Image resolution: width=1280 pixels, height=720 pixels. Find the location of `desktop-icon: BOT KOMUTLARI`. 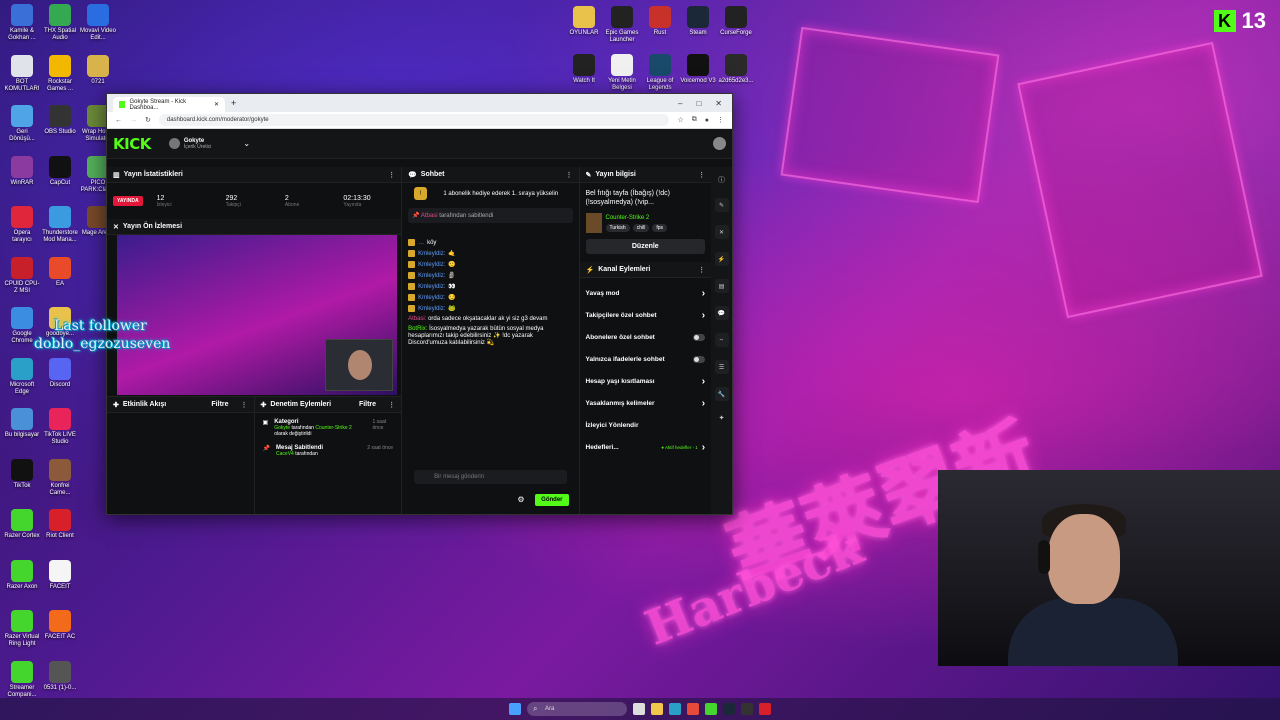

desktop-icon: BOT KOMUTLARI is located at coordinates (22, 73).